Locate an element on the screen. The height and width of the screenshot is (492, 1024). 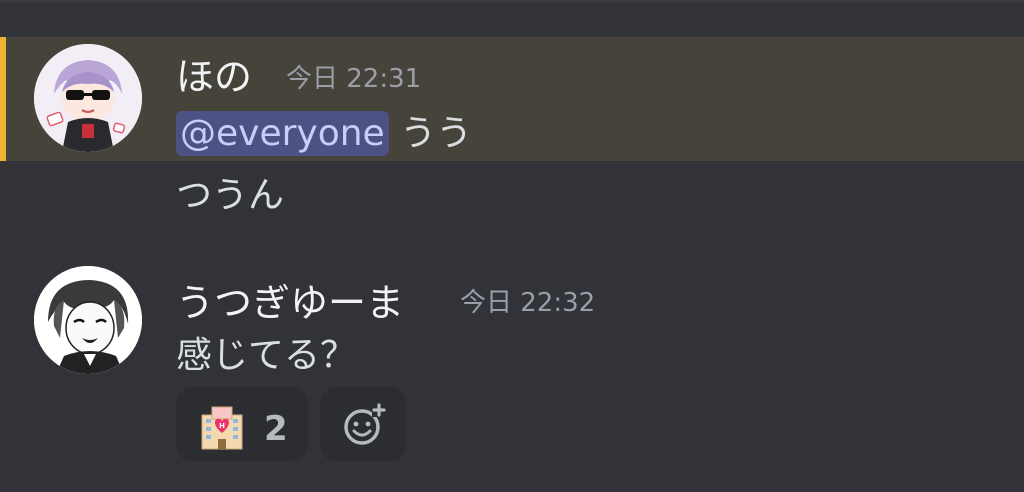
message-username: うつぎゆーま is located at coordinates (290, 299).